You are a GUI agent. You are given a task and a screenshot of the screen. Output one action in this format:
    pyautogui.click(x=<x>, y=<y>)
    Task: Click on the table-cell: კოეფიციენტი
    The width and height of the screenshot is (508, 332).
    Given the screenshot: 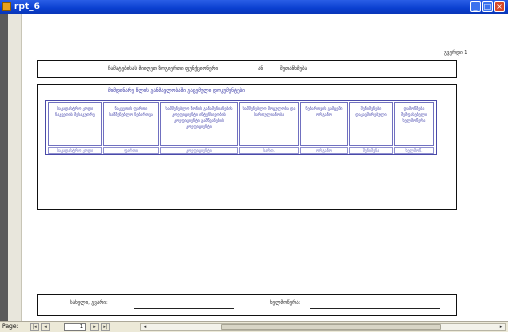 What is the action you would take?
    pyautogui.click(x=199, y=150)
    